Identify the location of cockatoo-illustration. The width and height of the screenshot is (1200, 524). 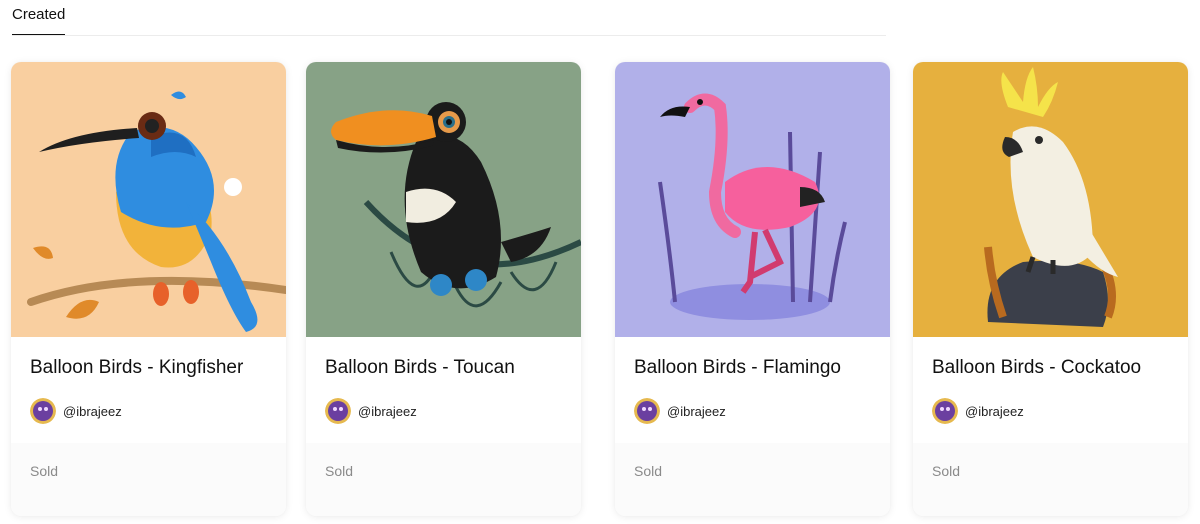
(1050, 199).